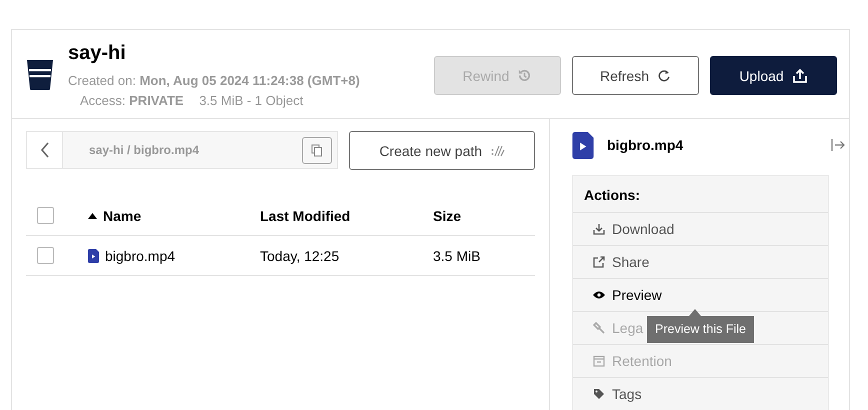 The width and height of the screenshot is (868, 410). What do you see at coordinates (484, 216) in the screenshot?
I see `column-header: Size` at bounding box center [484, 216].